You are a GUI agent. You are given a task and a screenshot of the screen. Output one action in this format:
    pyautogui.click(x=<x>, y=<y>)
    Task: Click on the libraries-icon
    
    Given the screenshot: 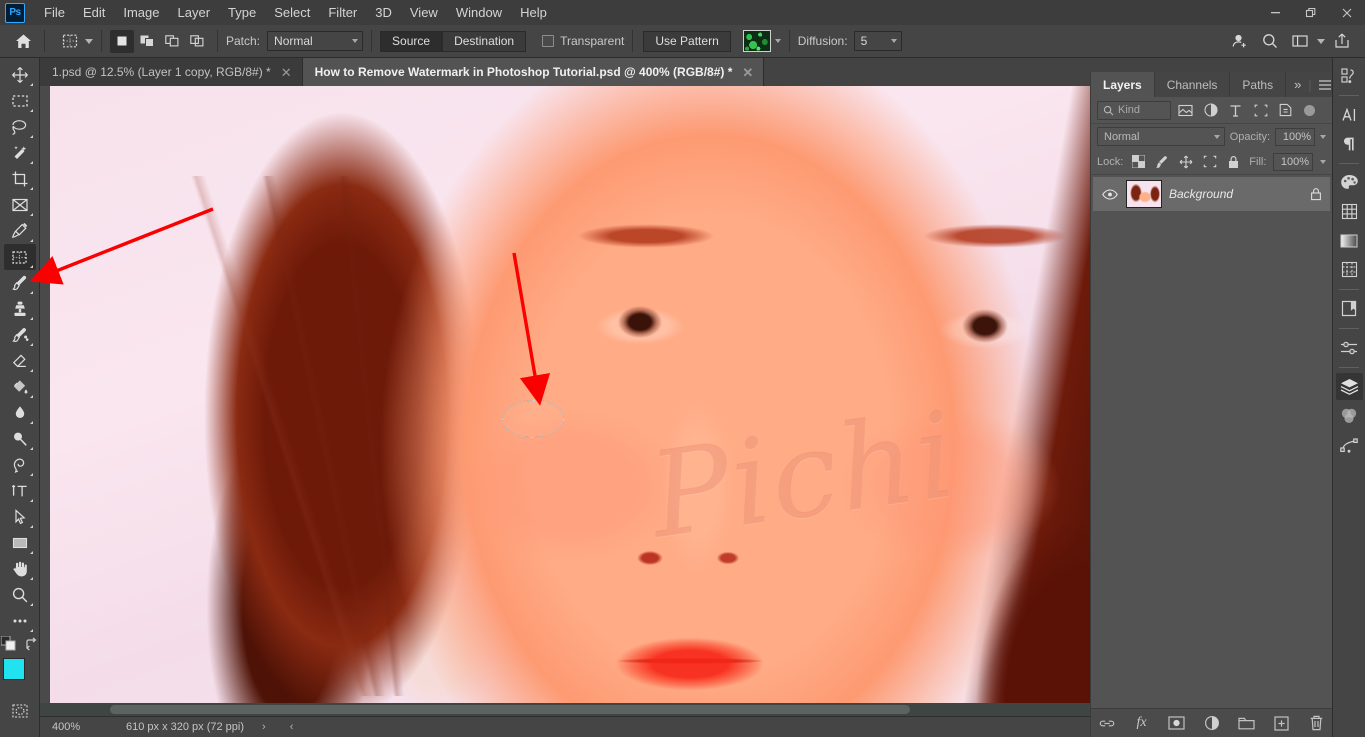 What is the action you would take?
    pyautogui.click(x=1349, y=75)
    